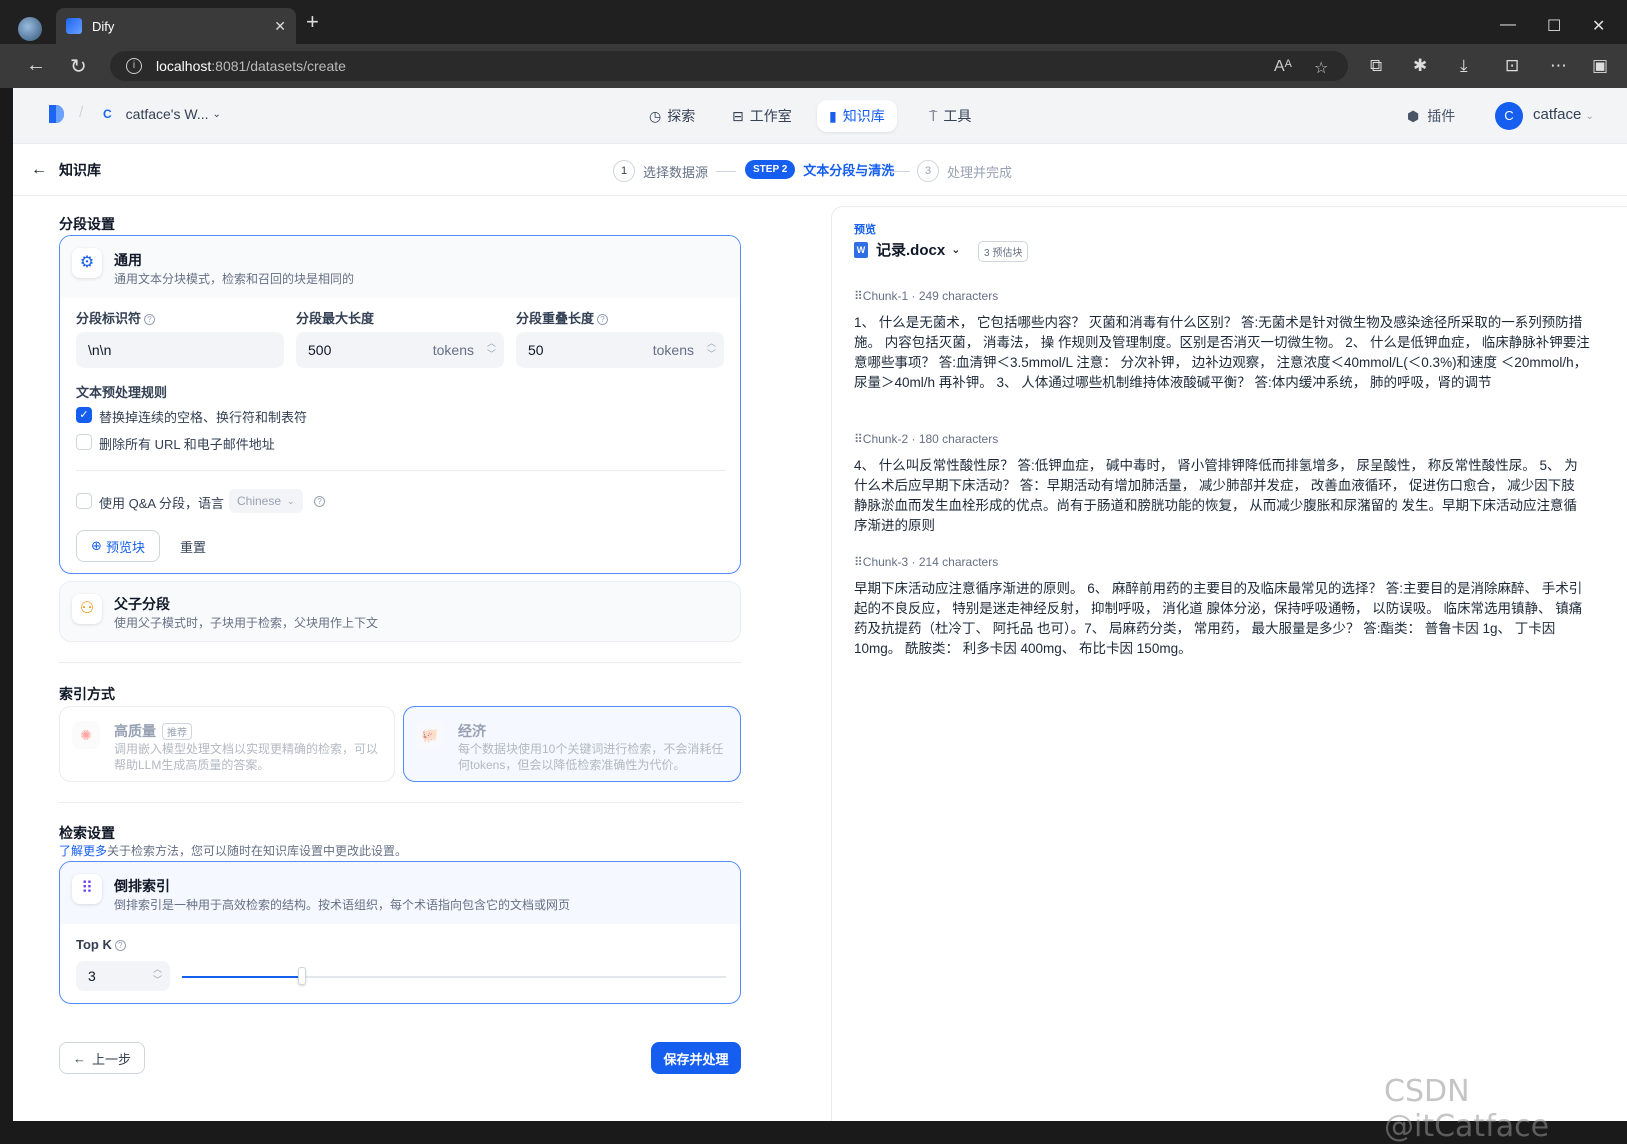 The image size is (1627, 1144). I want to click on hq-title-row: 高质量 推荐, so click(153, 731).